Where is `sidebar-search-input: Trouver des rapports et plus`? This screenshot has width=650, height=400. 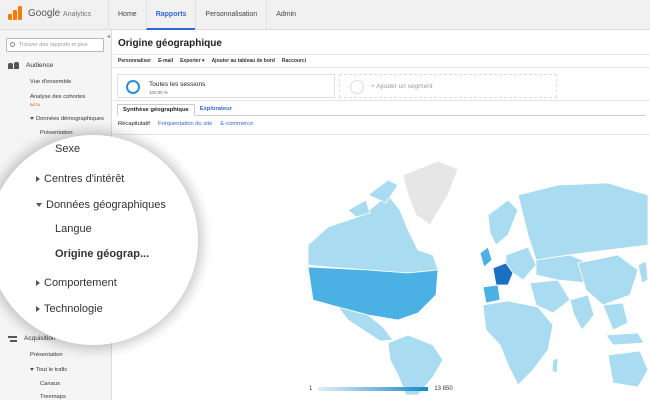 sidebar-search-input: Trouver des rapports et plus is located at coordinates (55, 45).